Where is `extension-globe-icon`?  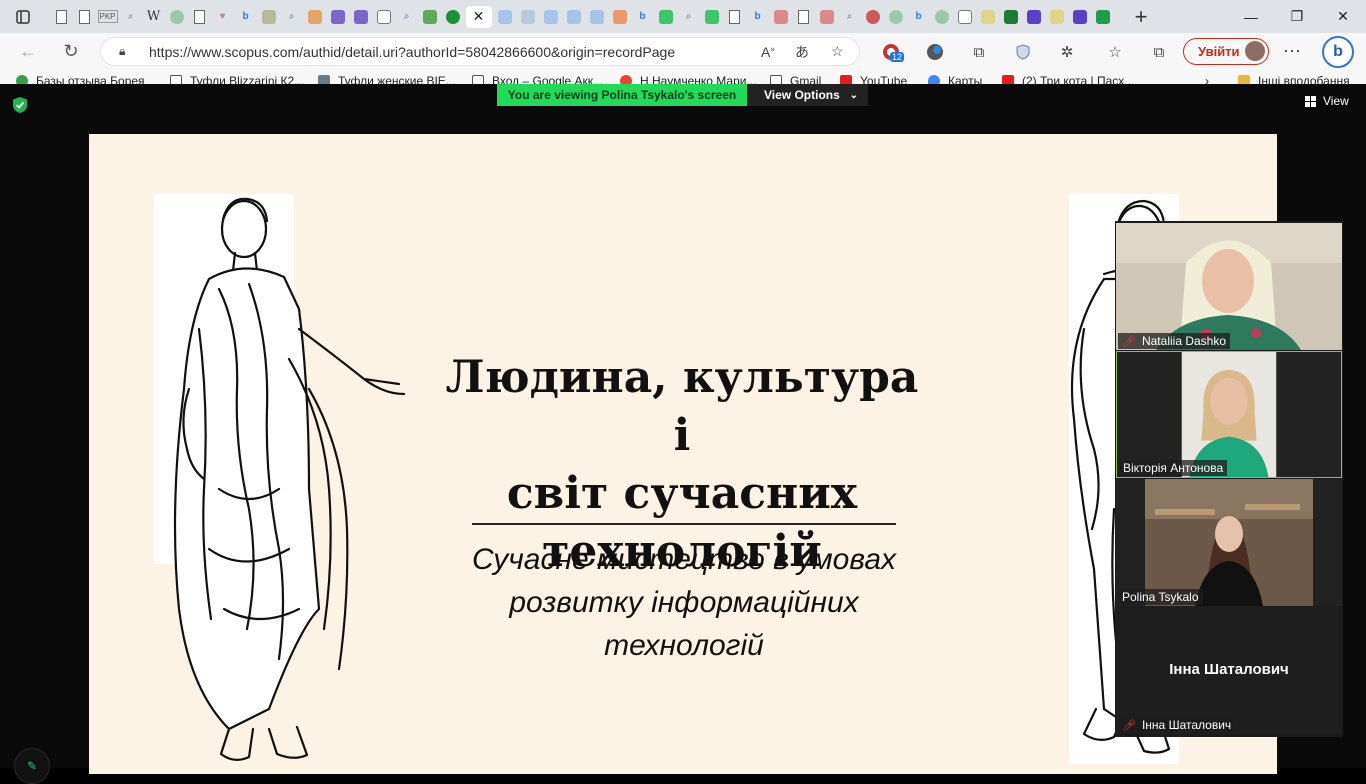 extension-globe-icon is located at coordinates (935, 52).